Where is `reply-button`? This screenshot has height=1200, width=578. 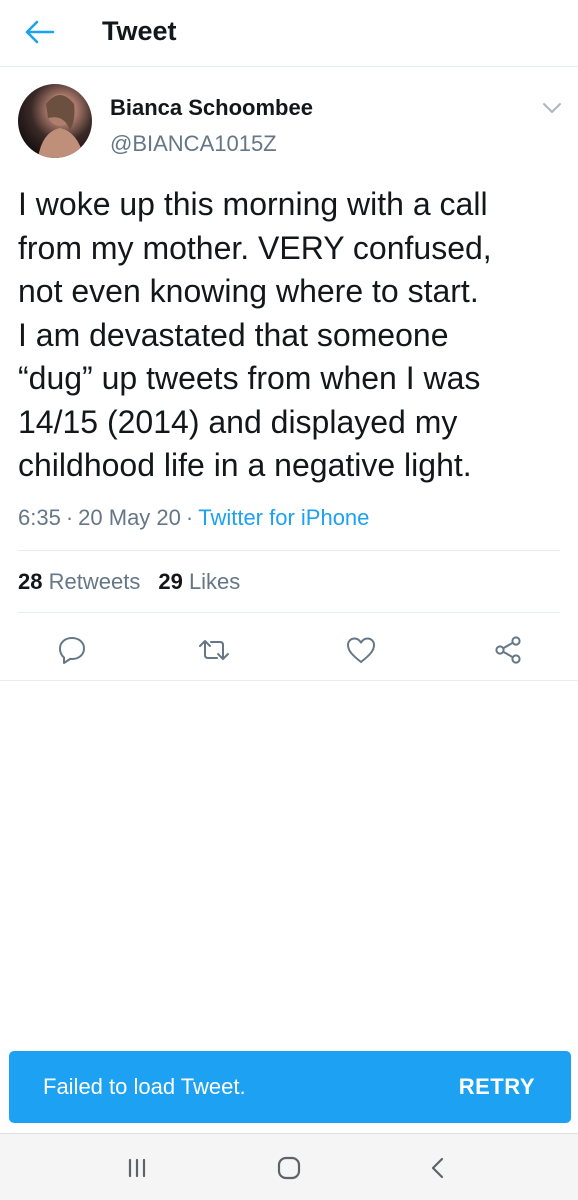
reply-button is located at coordinates (72, 650).